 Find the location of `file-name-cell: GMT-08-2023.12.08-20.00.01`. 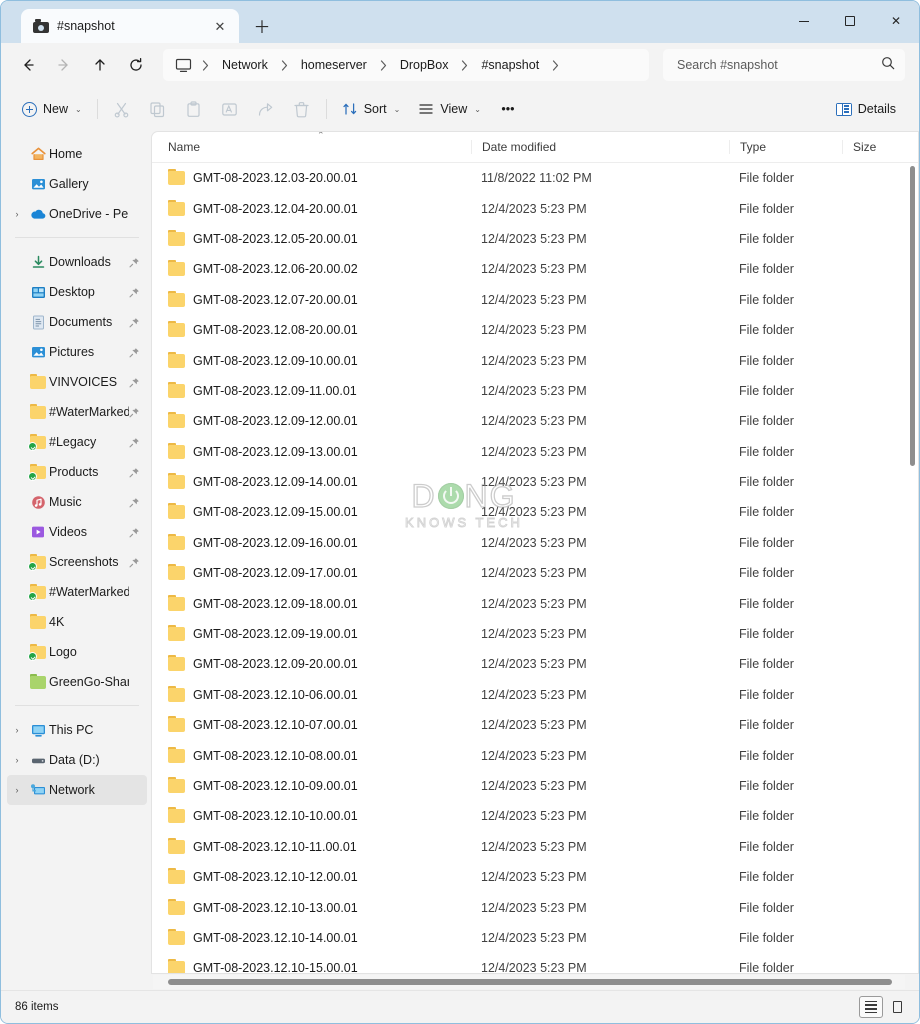

file-name-cell: GMT-08-2023.12.08-20.00.01 is located at coordinates (319, 329).